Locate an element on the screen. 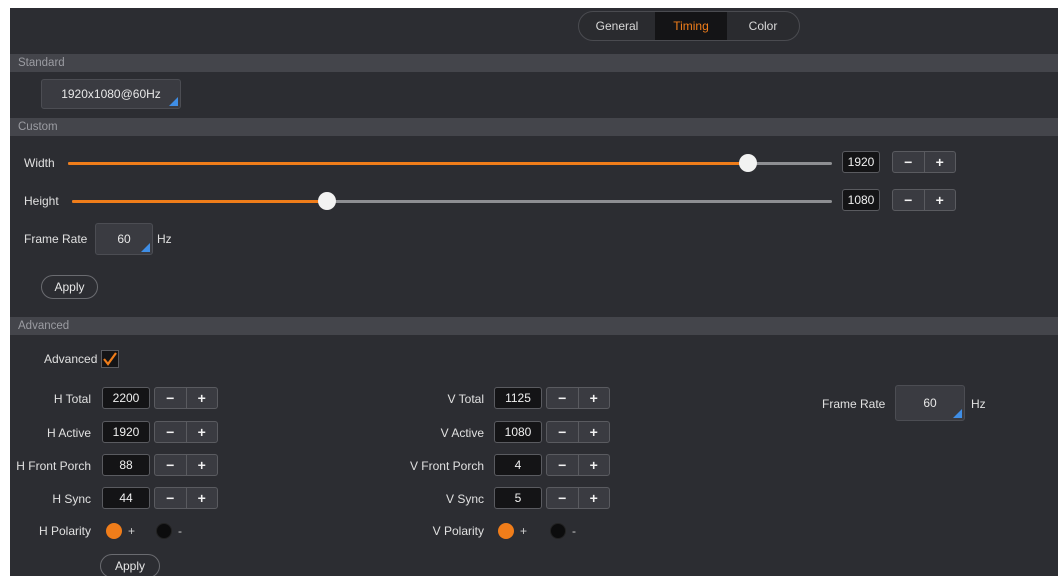  v-active-stepper: − + is located at coordinates (578, 432).